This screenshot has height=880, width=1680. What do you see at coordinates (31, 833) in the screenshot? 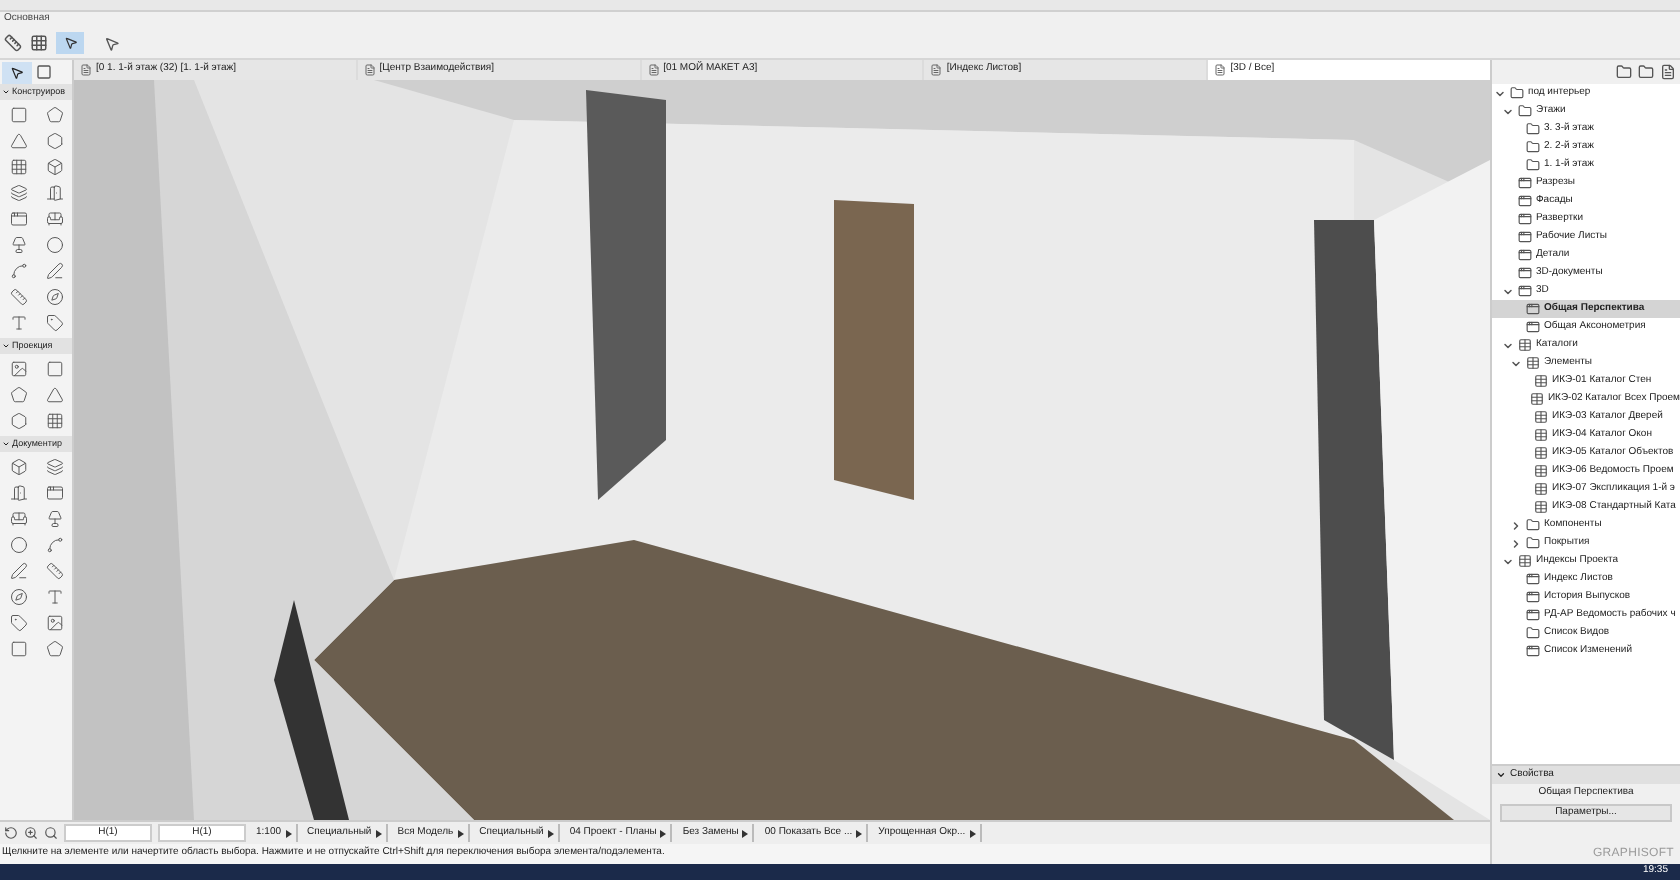
I see `zoom-in-icon` at bounding box center [31, 833].